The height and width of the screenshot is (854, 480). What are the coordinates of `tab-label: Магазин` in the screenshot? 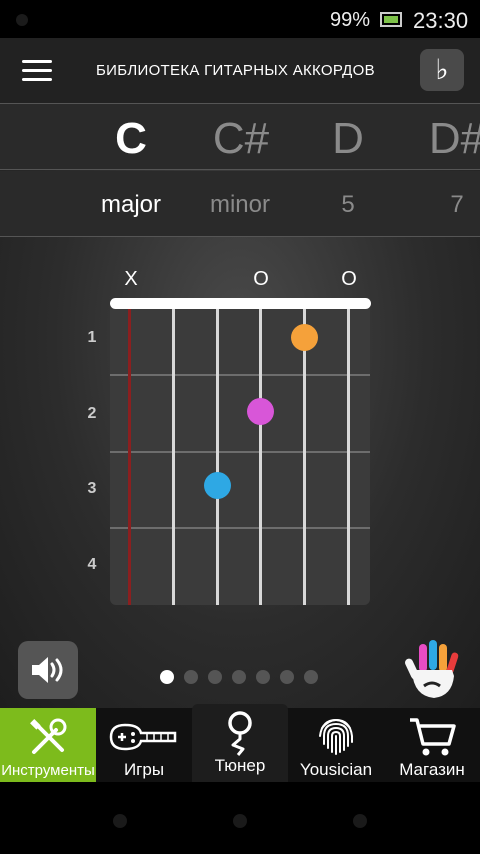 It's located at (432, 769).